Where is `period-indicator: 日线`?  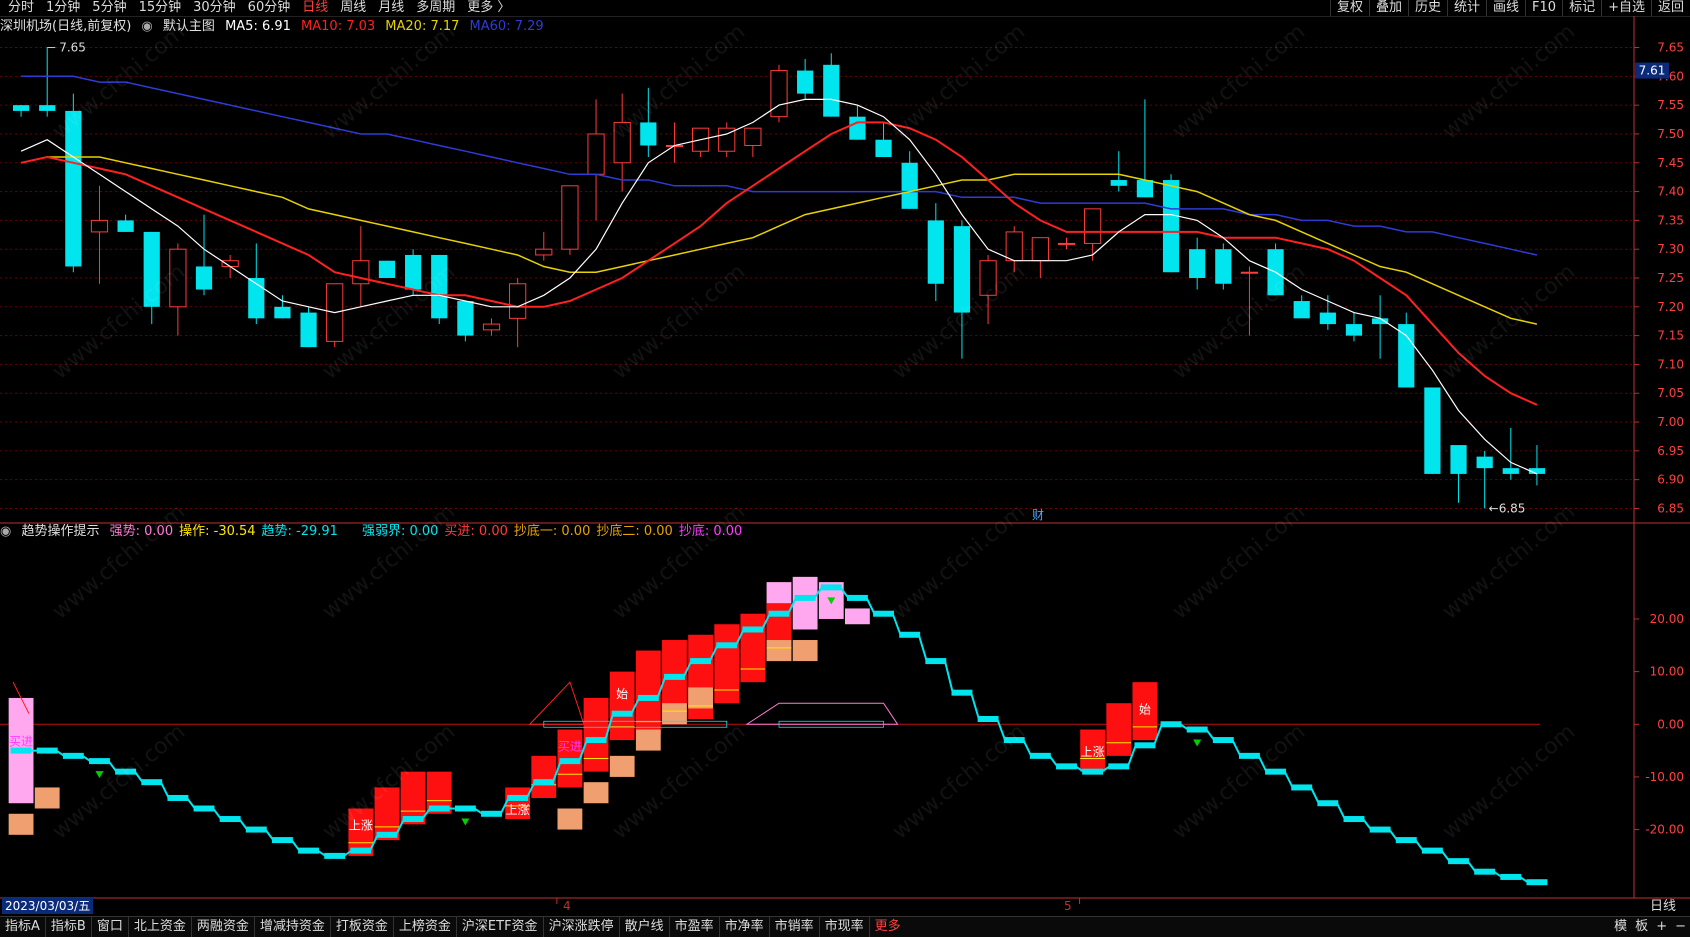
period-indicator: 日线 is located at coordinates (1663, 906).